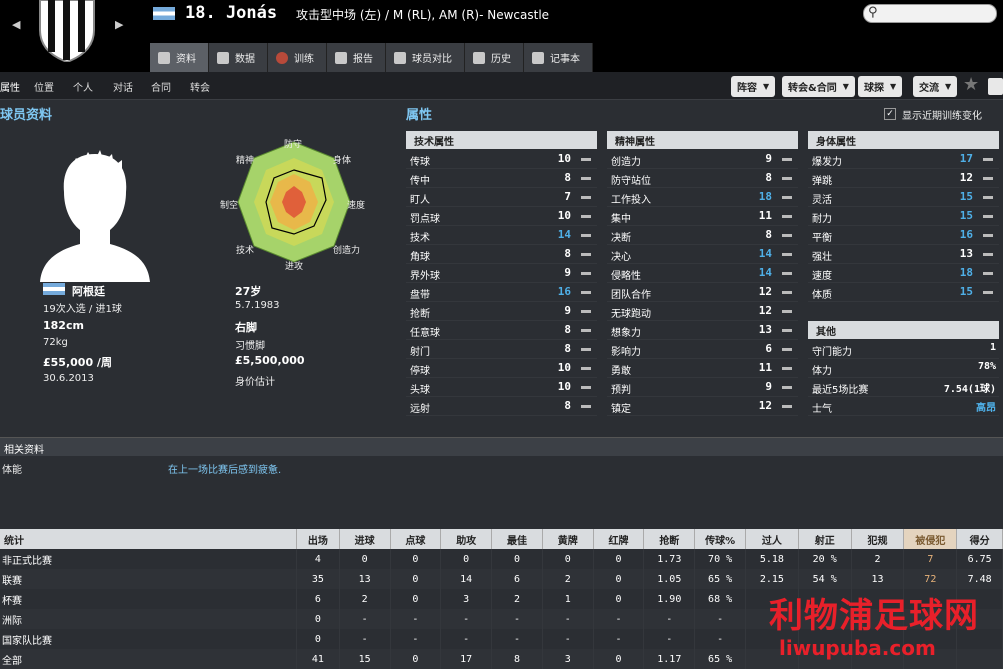  I want to click on related-info-header: 相关资料, so click(501, 446).